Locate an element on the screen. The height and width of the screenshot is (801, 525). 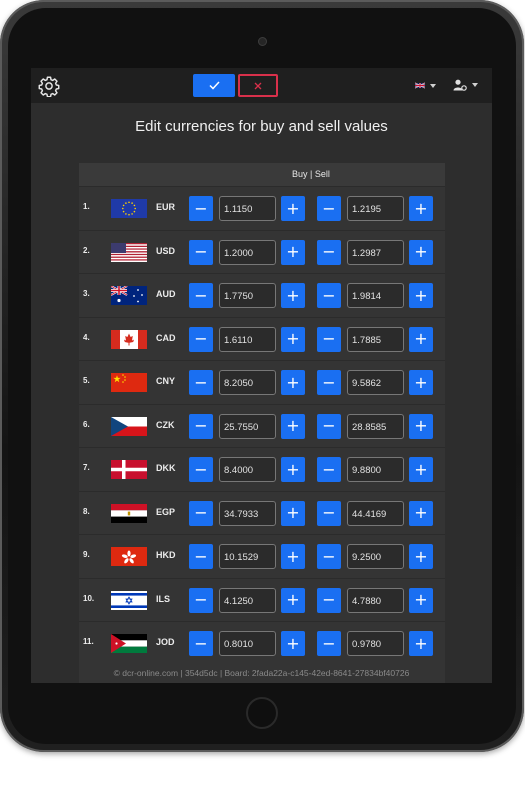
cancel-button is located at coordinates (258, 85).